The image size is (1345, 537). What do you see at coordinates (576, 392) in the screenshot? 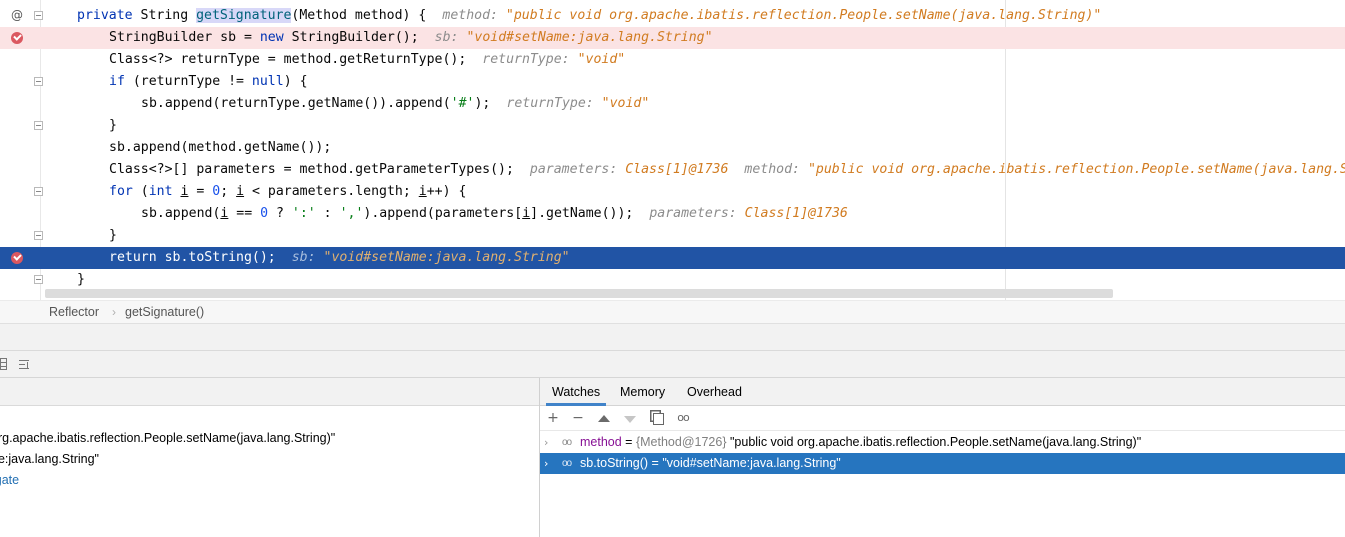
I see `tab-watches: Watches` at bounding box center [576, 392].